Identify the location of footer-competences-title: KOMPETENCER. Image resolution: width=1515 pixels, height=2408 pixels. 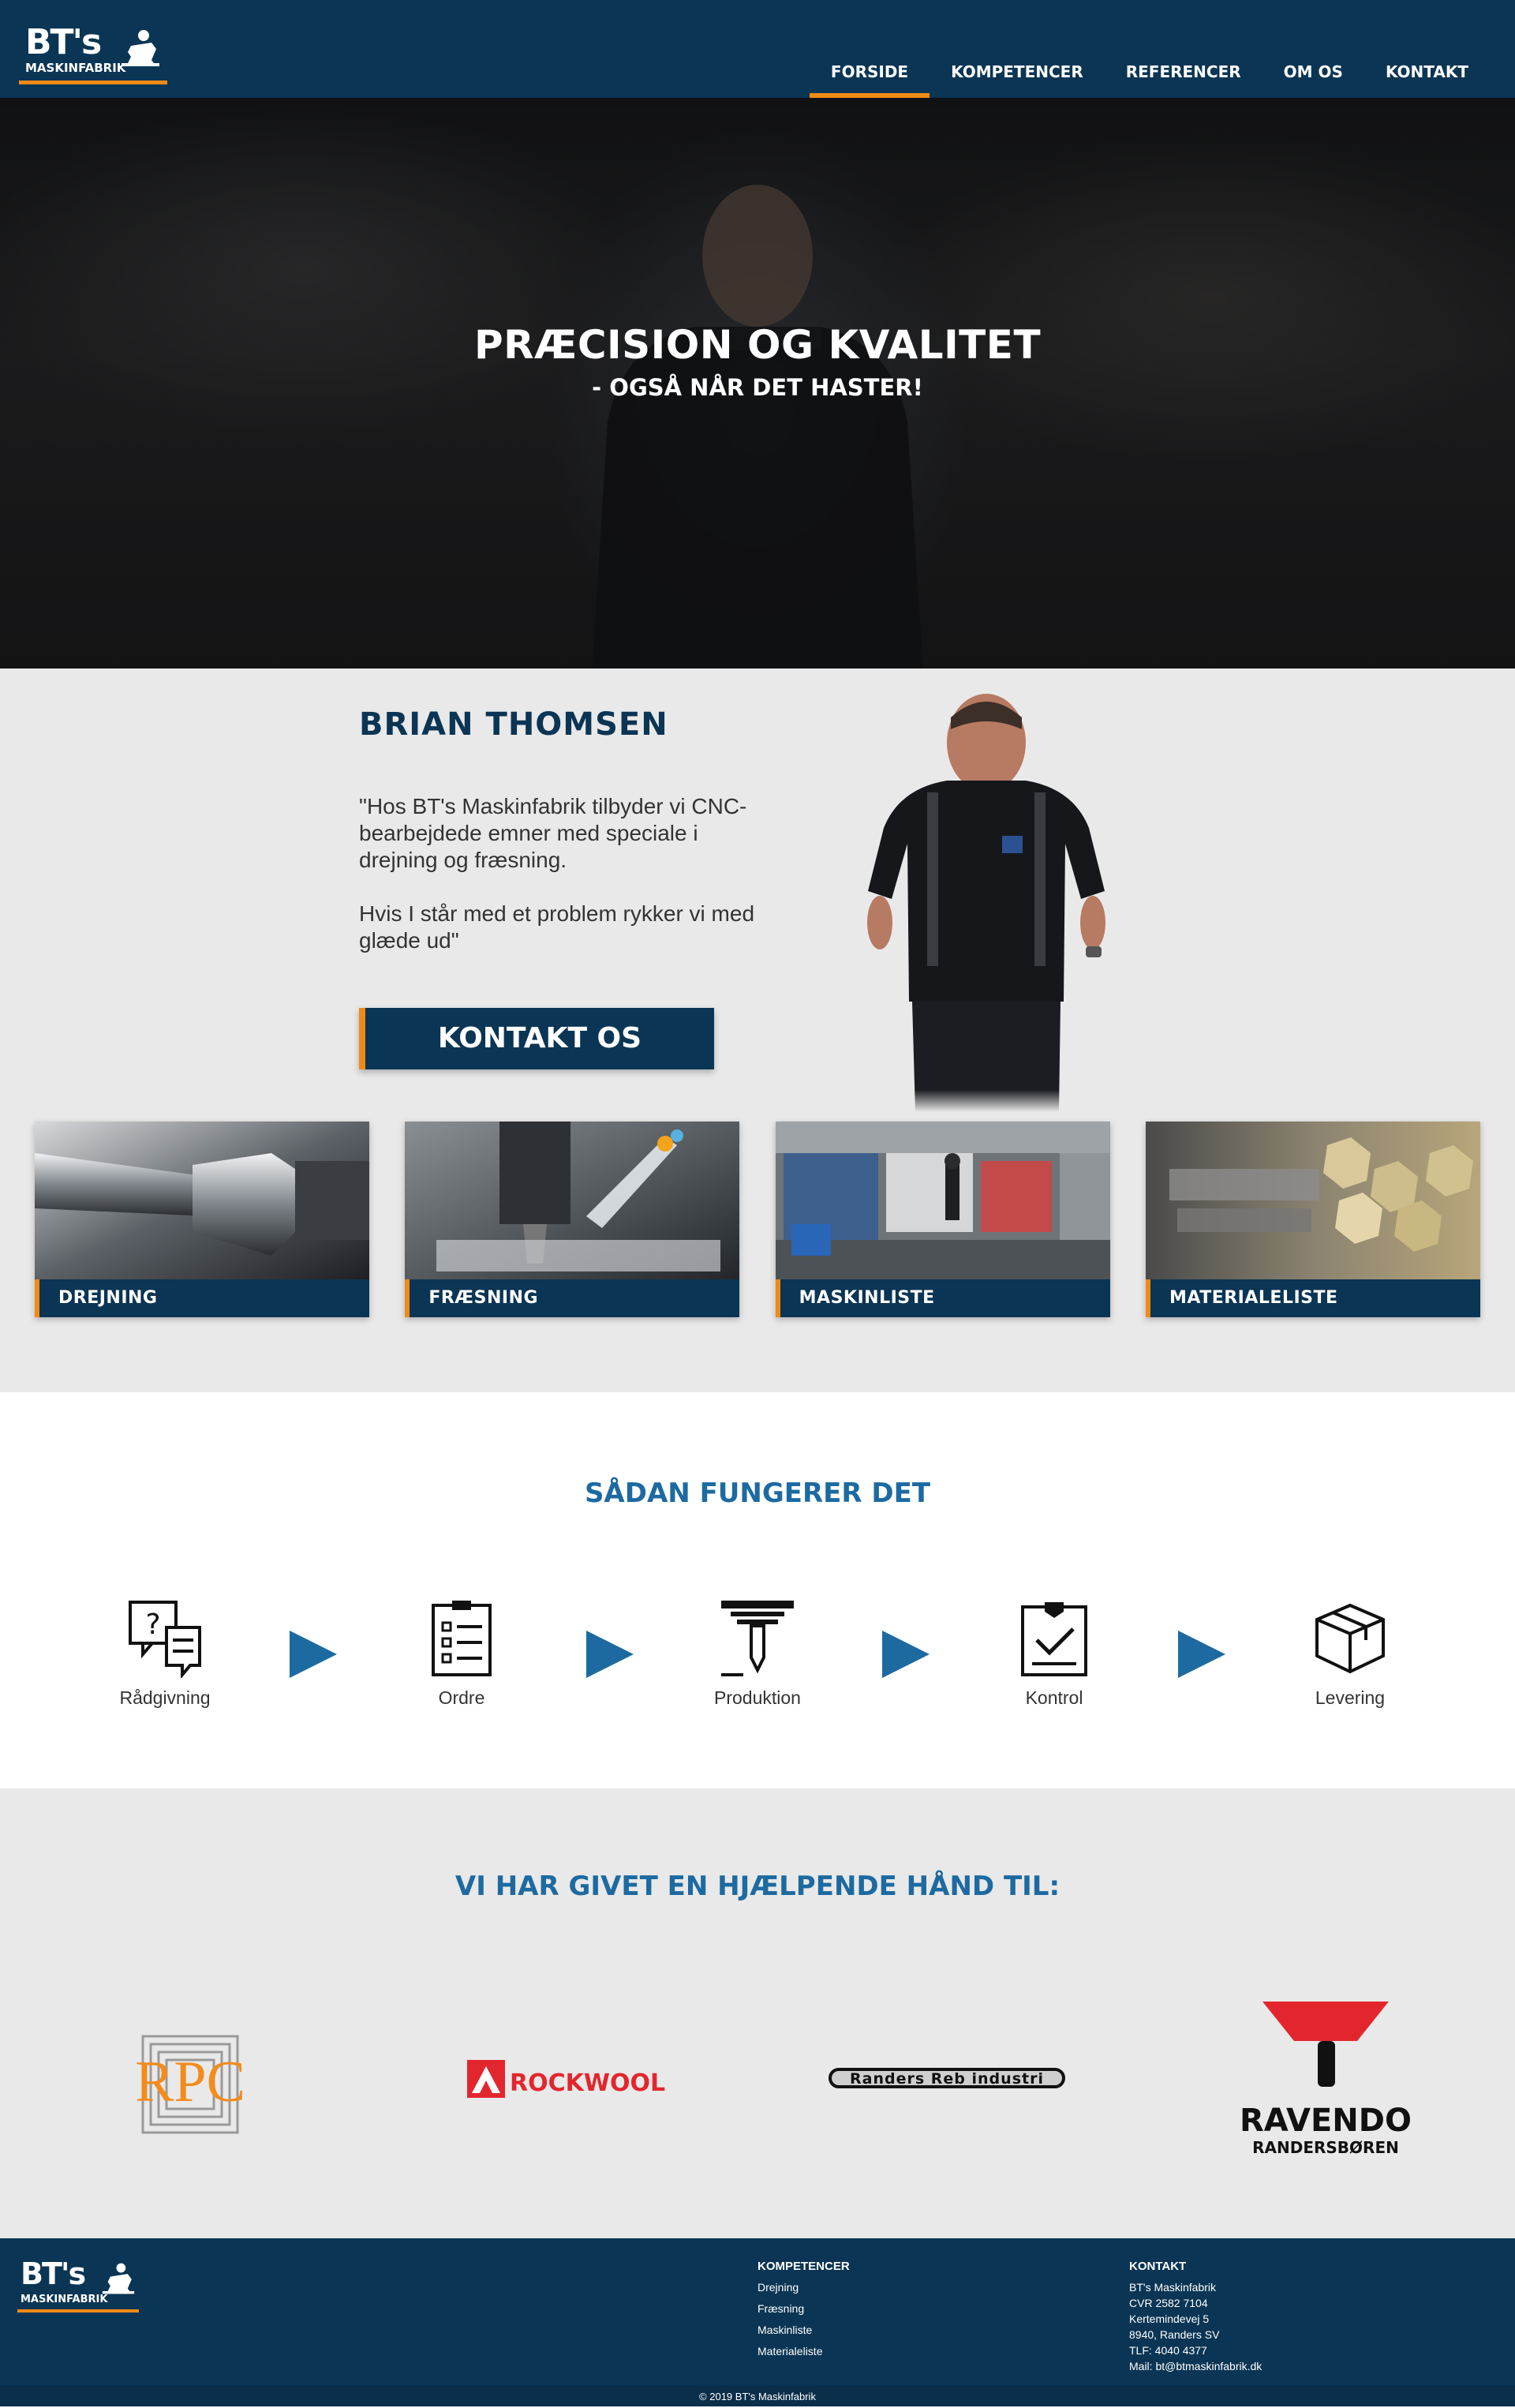
(804, 2266).